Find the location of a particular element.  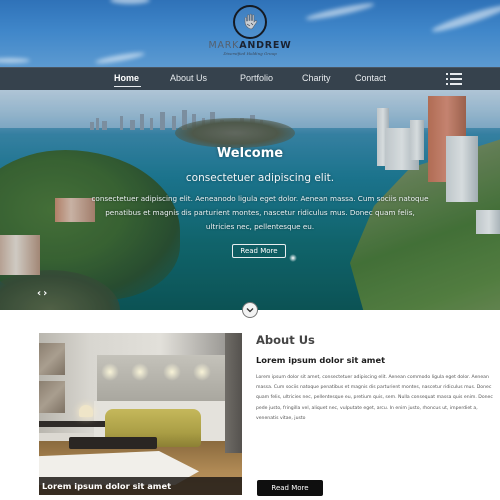

brand-tagline: Diversified Holding Group is located at coordinates (250, 53).